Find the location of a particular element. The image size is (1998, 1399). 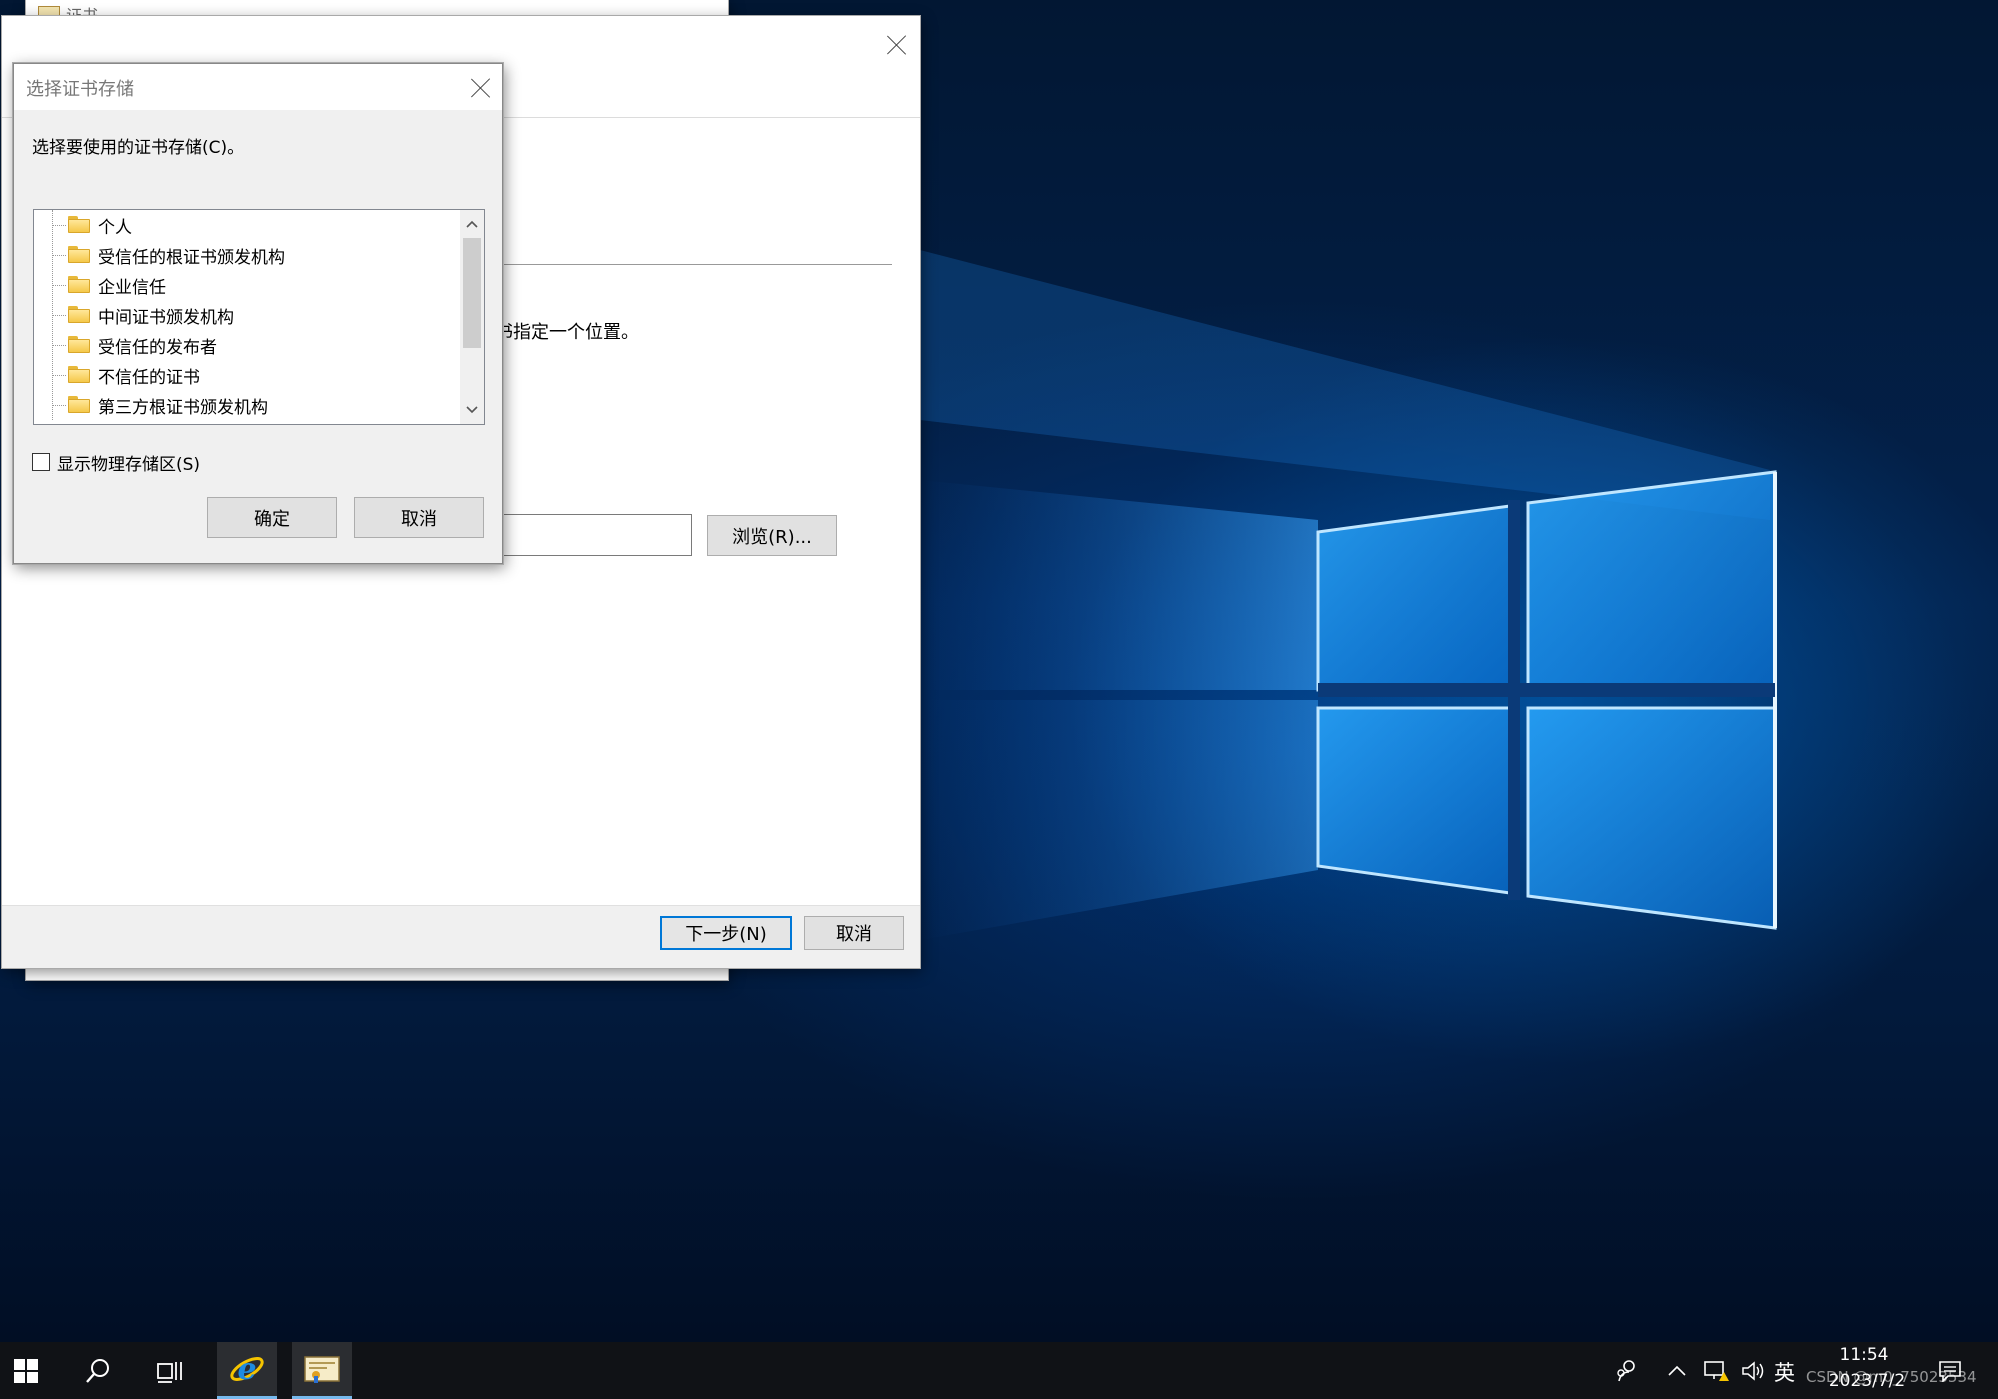

people-icon is located at coordinates (1626, 1370).